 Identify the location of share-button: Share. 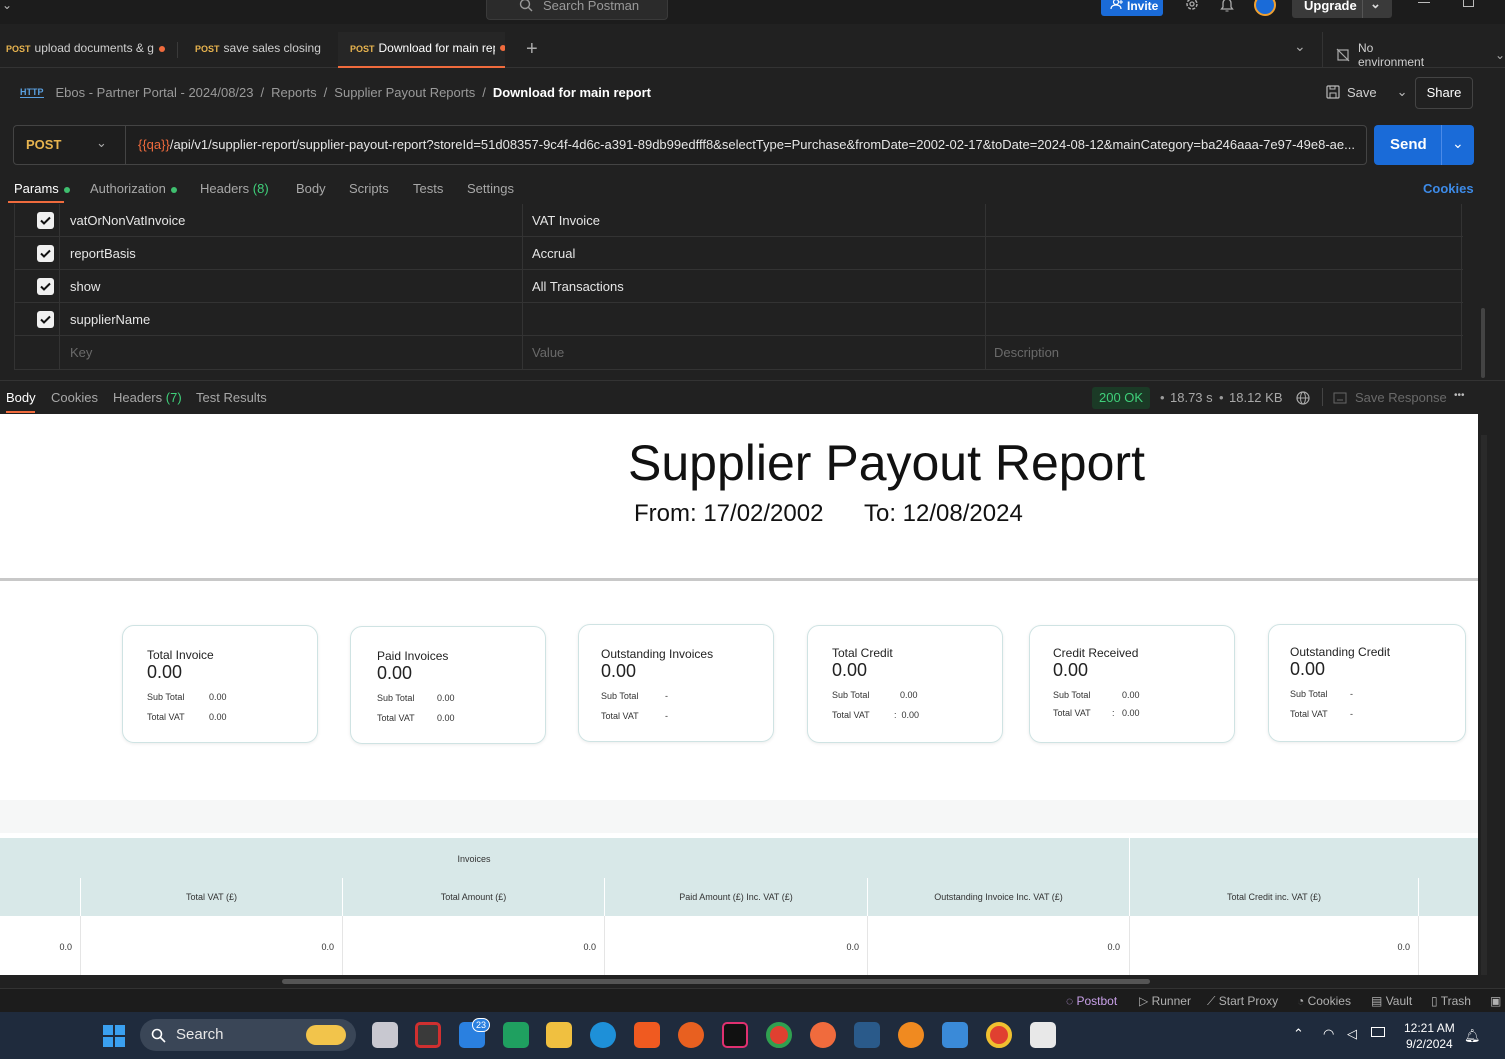
(1444, 93).